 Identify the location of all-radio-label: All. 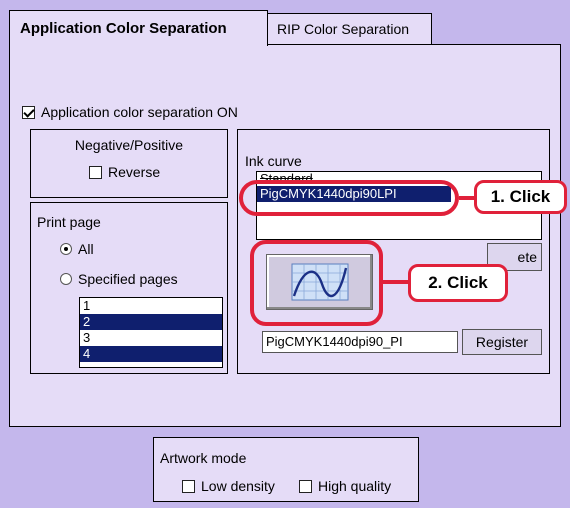
(86, 249).